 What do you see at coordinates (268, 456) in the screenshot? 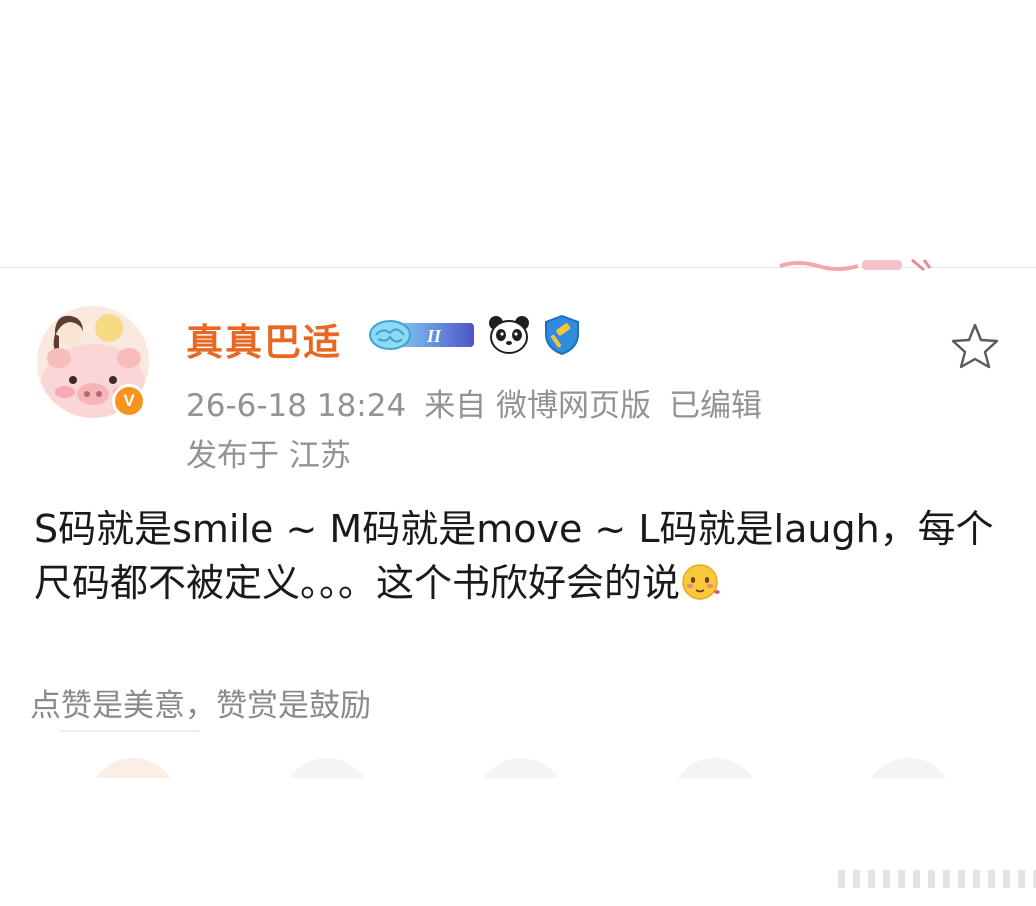
I see `post-location: 发布于 江苏` at bounding box center [268, 456].